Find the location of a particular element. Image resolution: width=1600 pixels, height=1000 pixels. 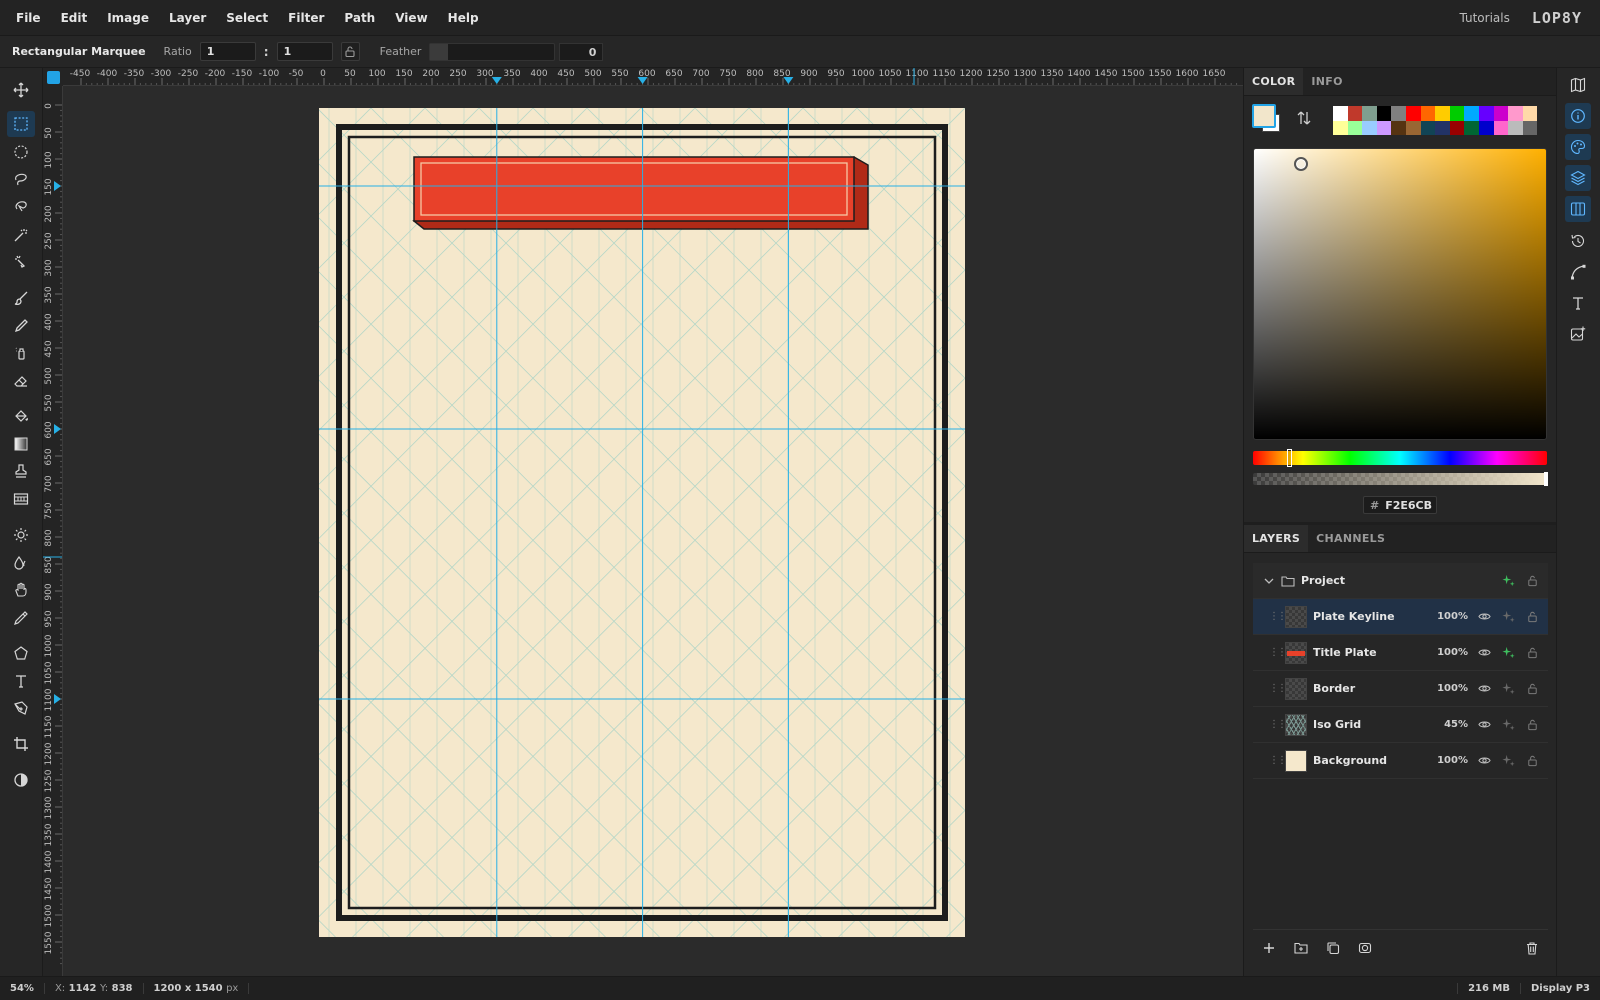

move-tool is located at coordinates (21, 90).